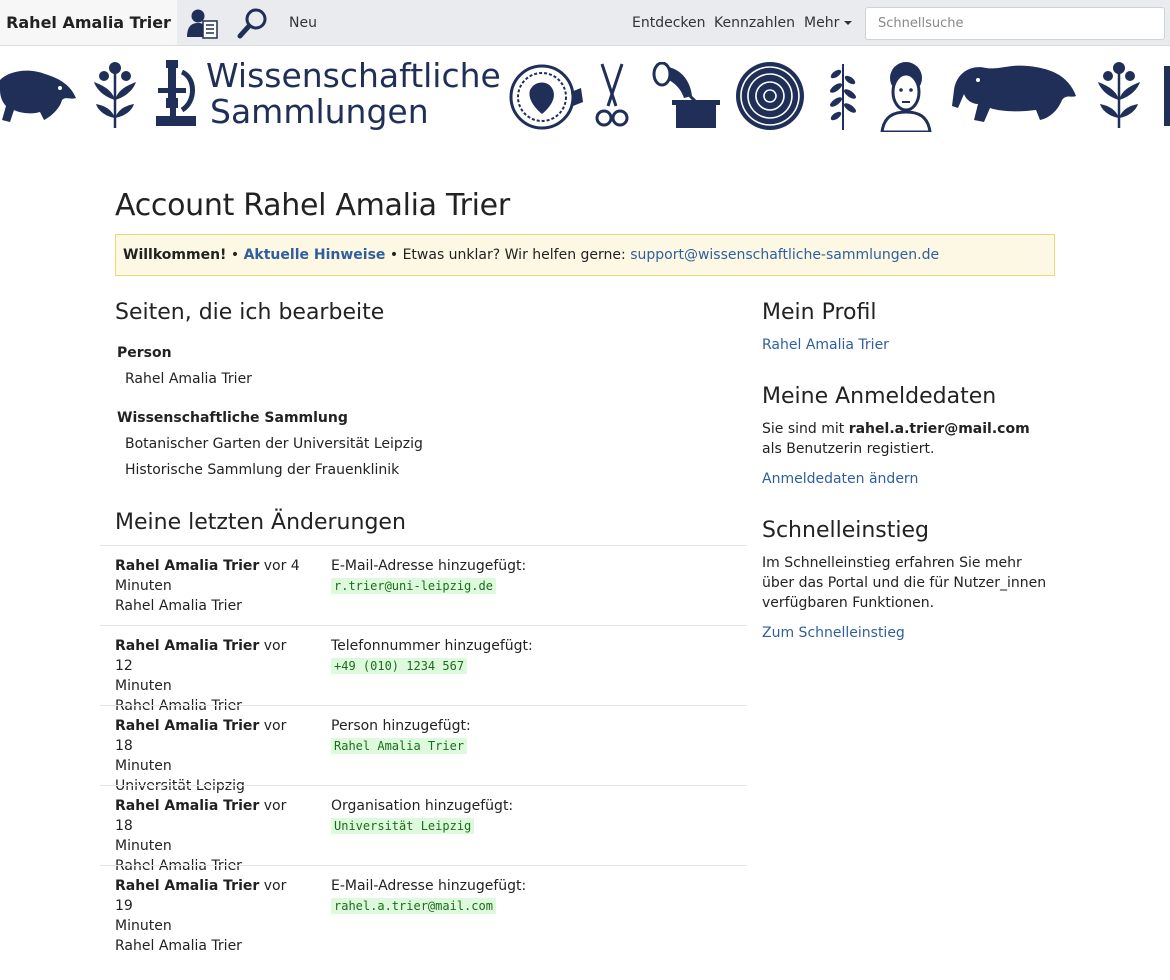 This screenshot has height=980, width=1170. I want to click on nav-more-label: Mehr, so click(822, 23).